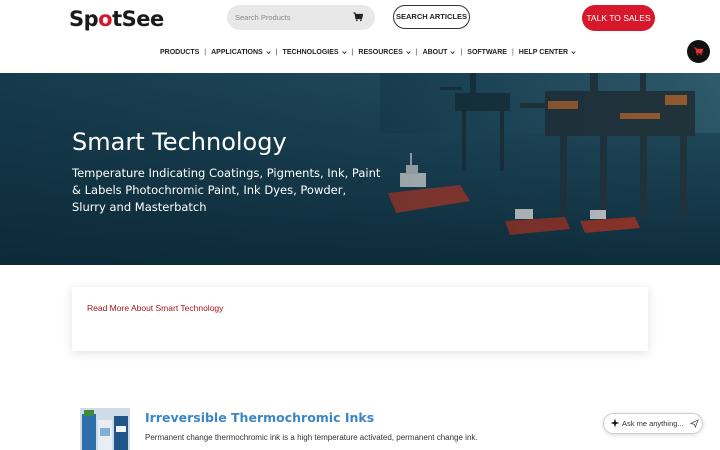 Image resolution: width=720 pixels, height=450 pixels. I want to click on product-thumbnail, so click(105, 429).